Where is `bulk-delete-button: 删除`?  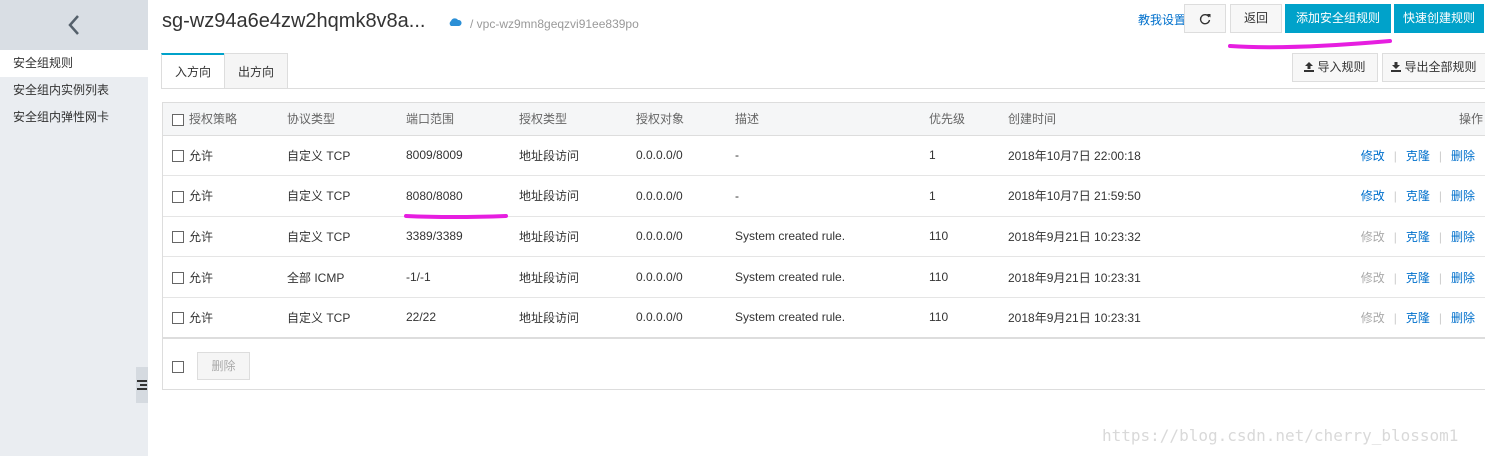 bulk-delete-button: 删除 is located at coordinates (223, 366).